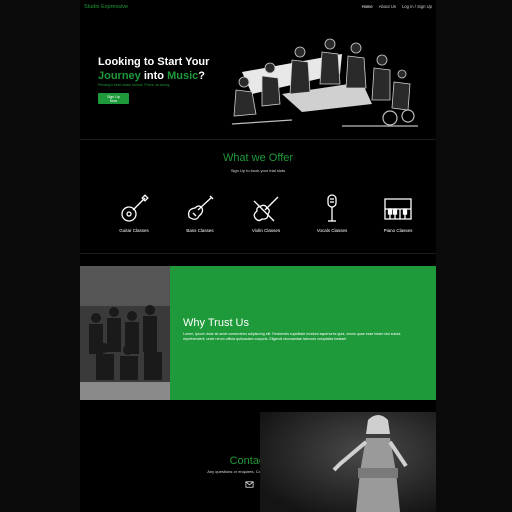 The width and height of the screenshot is (512, 512). What do you see at coordinates (106, 7) in the screenshot?
I see `brand-logo: Studio Expressive` at bounding box center [106, 7].